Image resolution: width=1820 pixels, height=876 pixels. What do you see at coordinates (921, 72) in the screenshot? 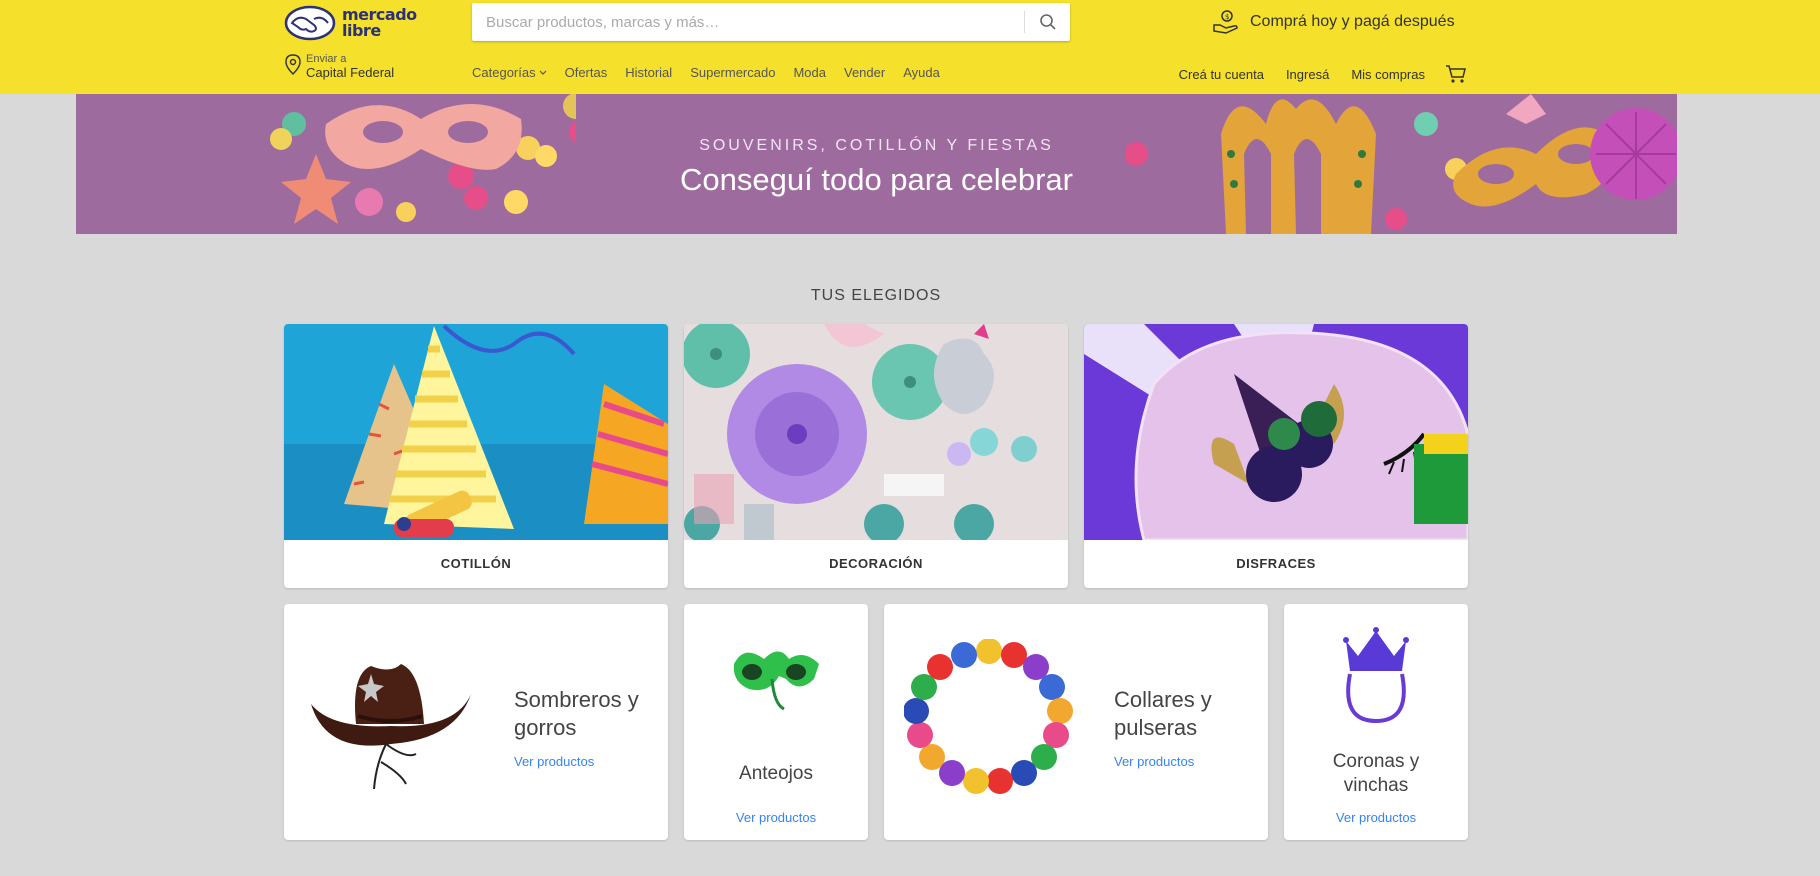
I see `nav-item-ayuda: Ayuda` at bounding box center [921, 72].